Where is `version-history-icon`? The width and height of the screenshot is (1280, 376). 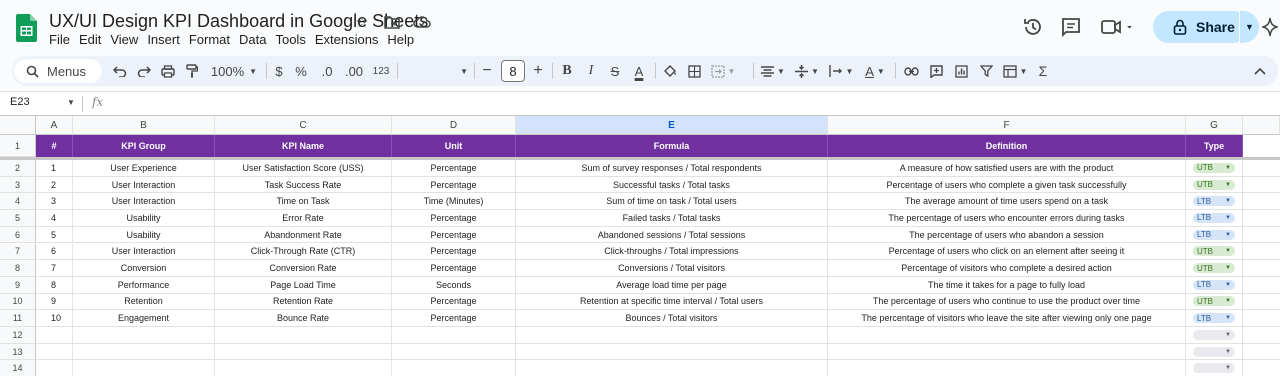 version-history-icon is located at coordinates (1033, 27).